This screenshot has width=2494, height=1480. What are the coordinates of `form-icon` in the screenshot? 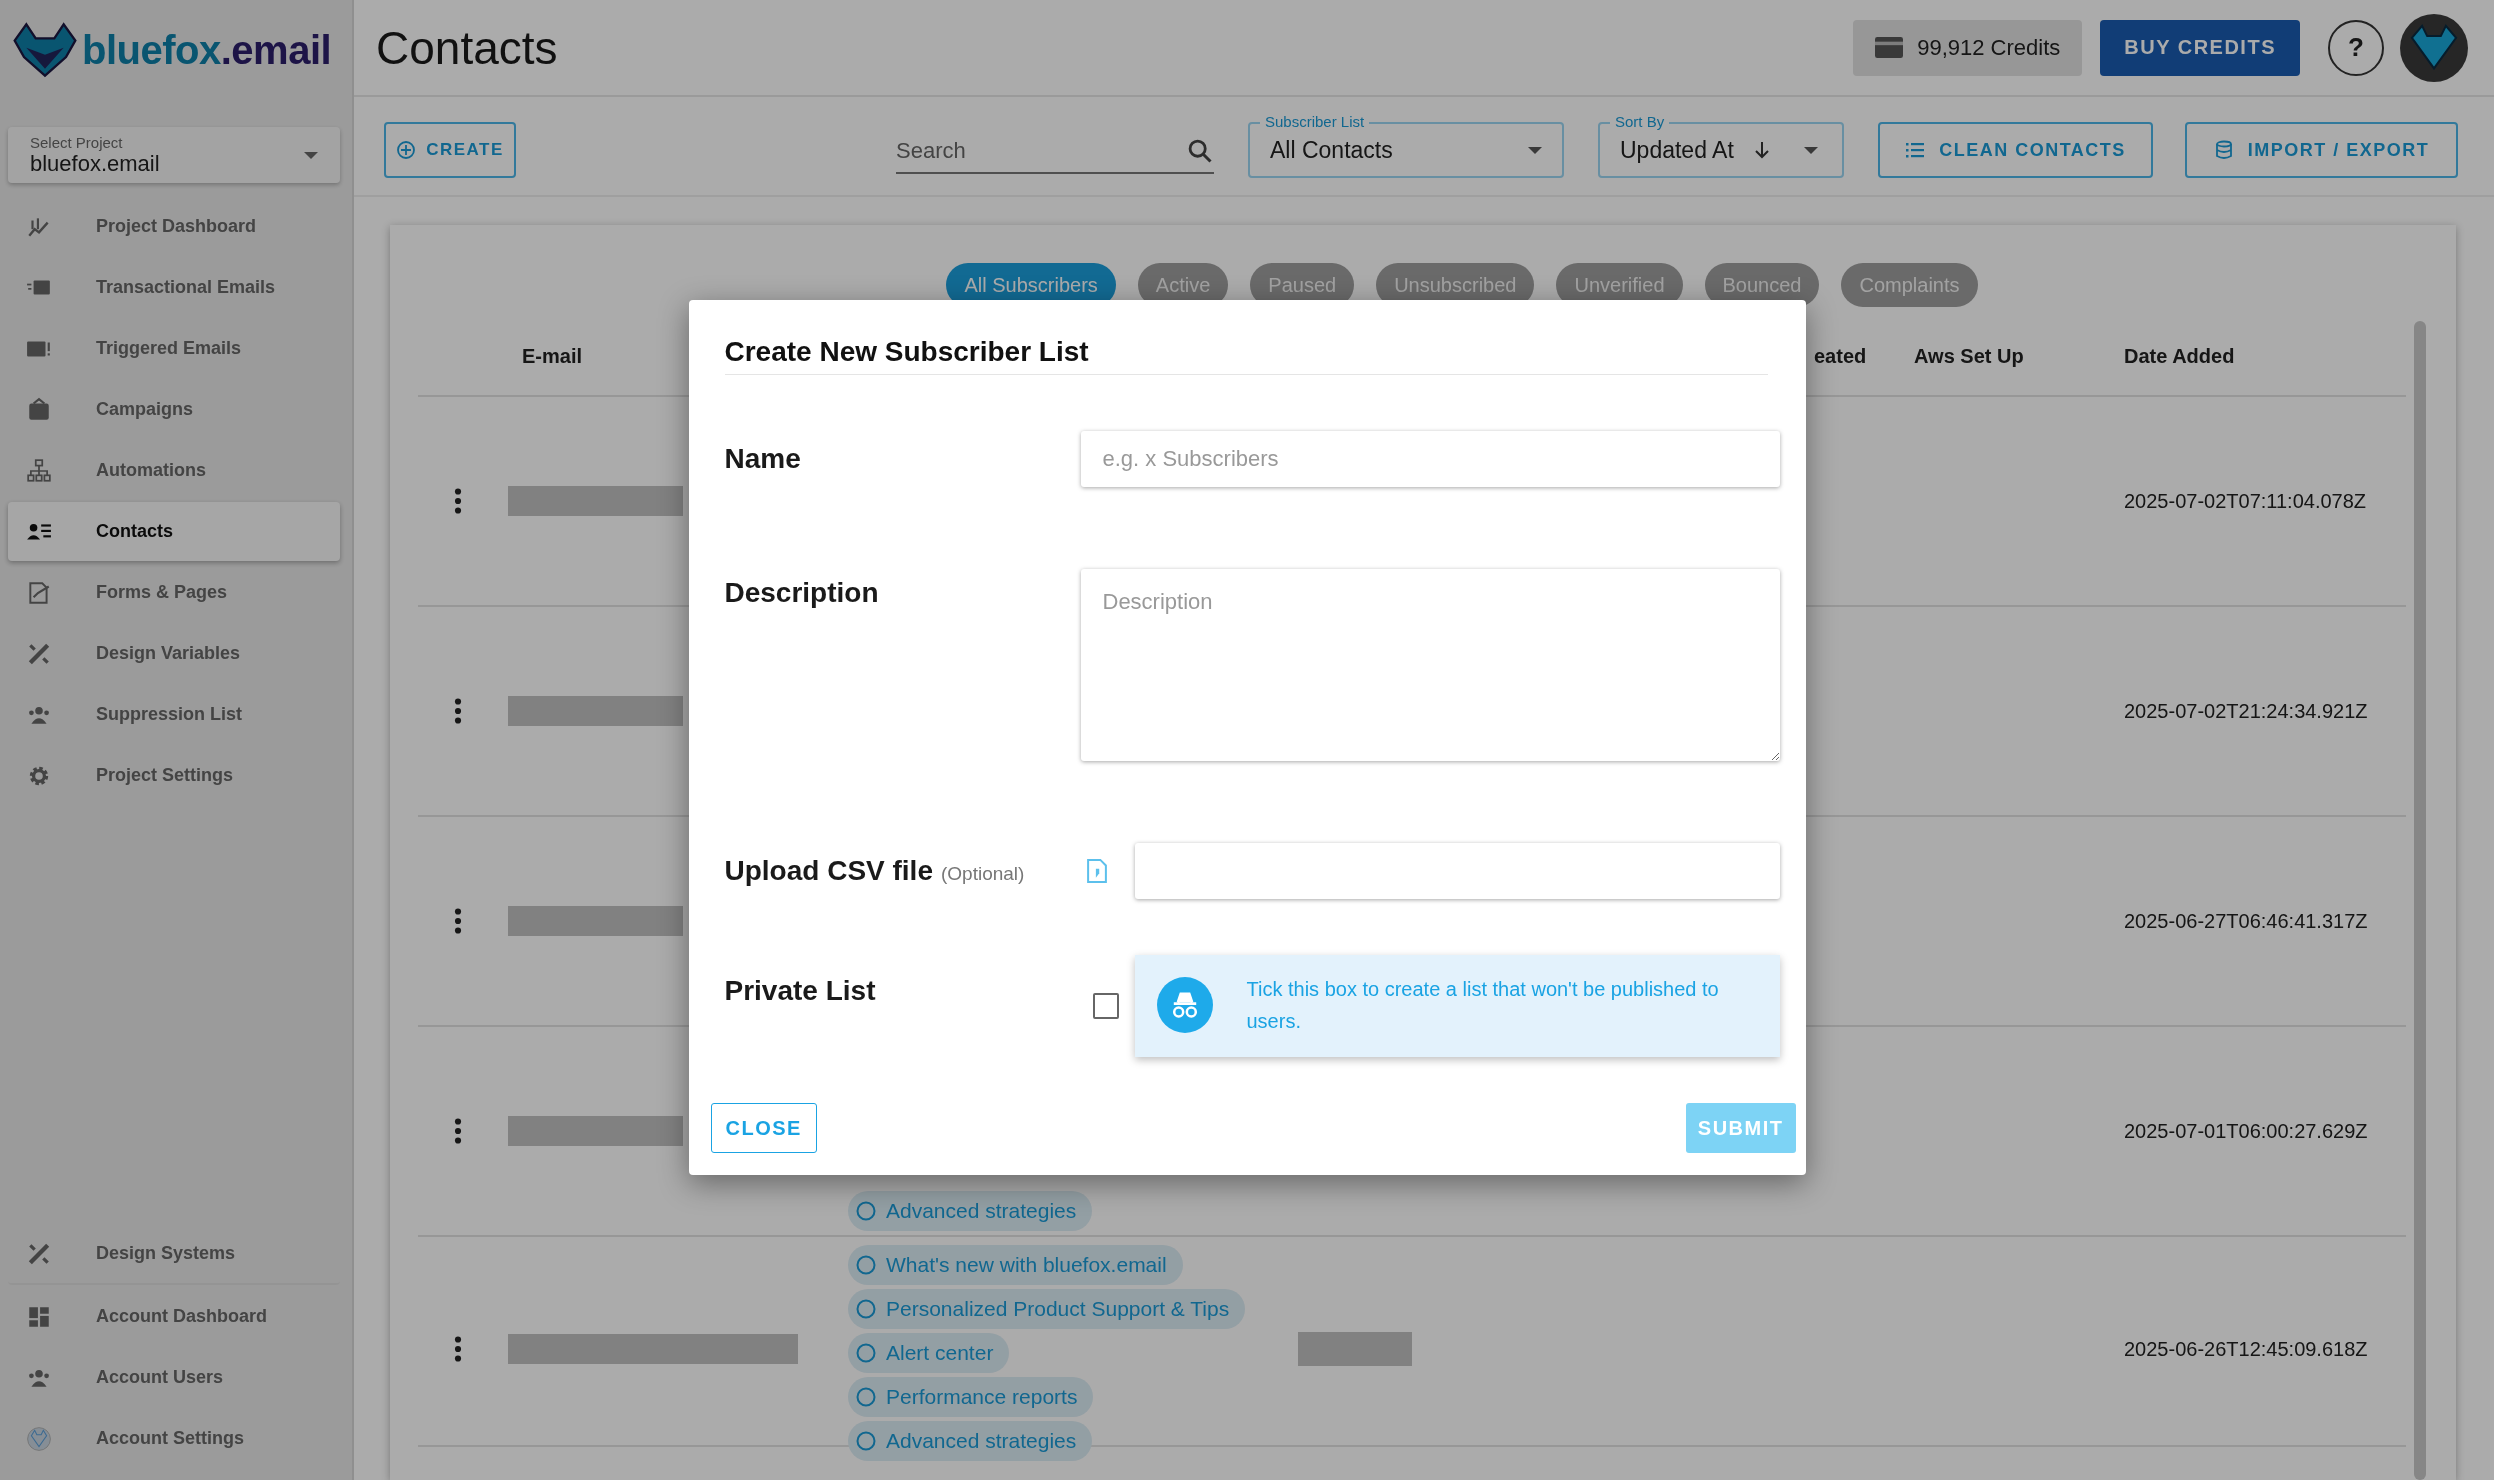 It's located at (39, 592).